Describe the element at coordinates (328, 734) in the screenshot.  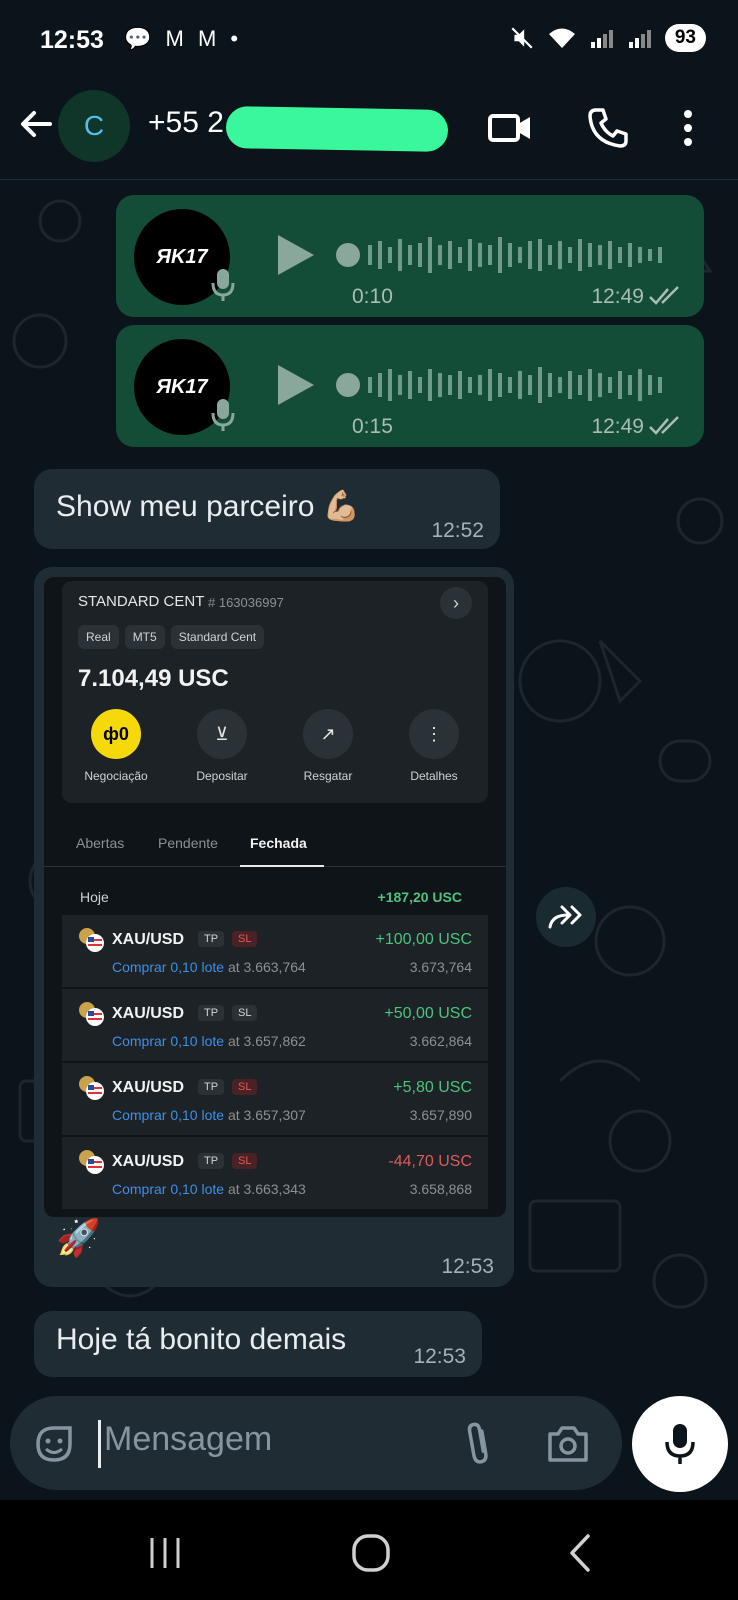
I see `withdraw-icon: ↗` at that location.